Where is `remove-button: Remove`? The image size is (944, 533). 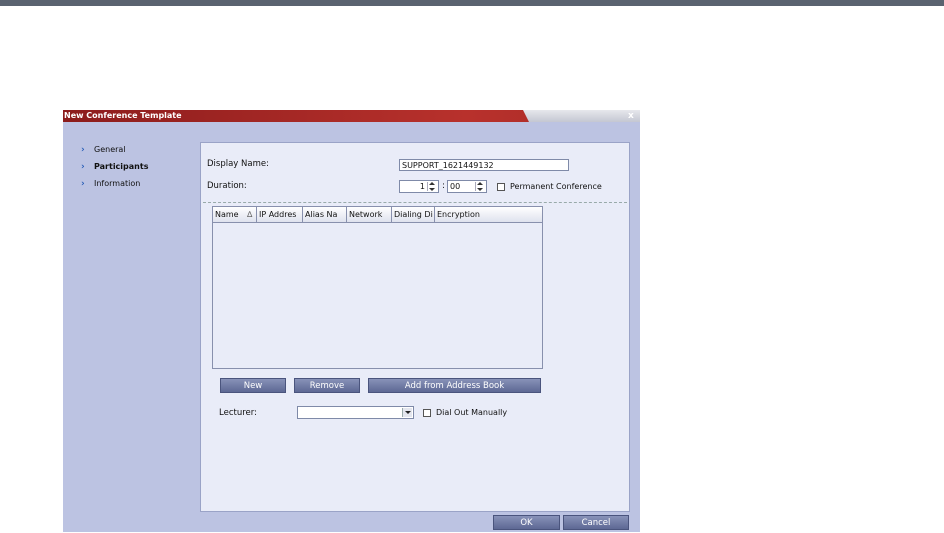 remove-button: Remove is located at coordinates (327, 385).